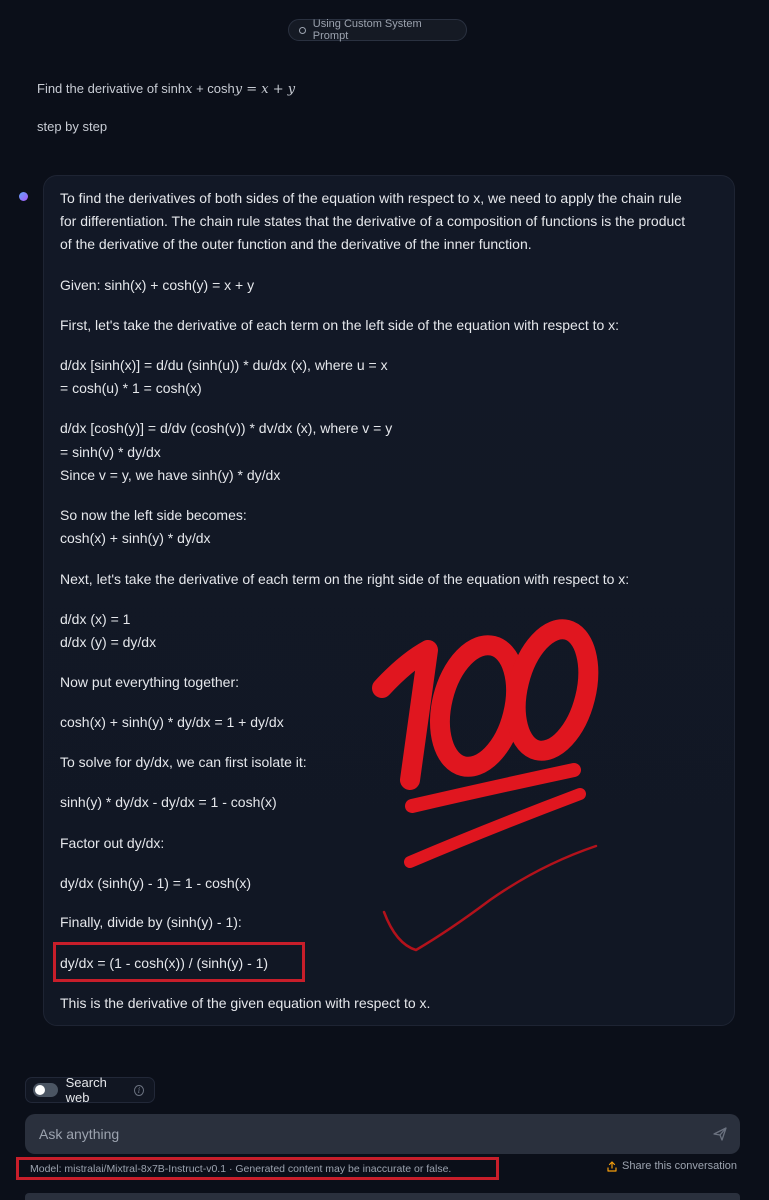  I want to click on assistant-line: Factor out dy/dx:, so click(112, 843).